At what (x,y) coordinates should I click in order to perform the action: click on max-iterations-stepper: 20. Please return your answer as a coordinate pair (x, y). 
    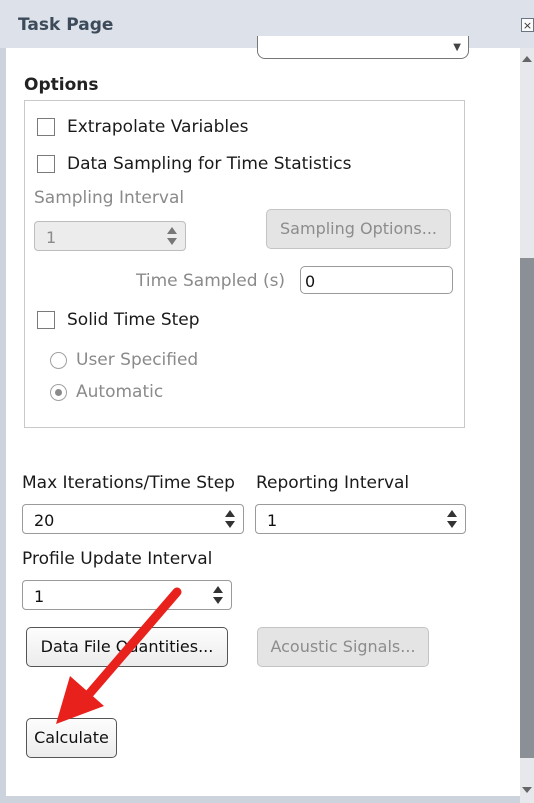
    Looking at the image, I should click on (133, 519).